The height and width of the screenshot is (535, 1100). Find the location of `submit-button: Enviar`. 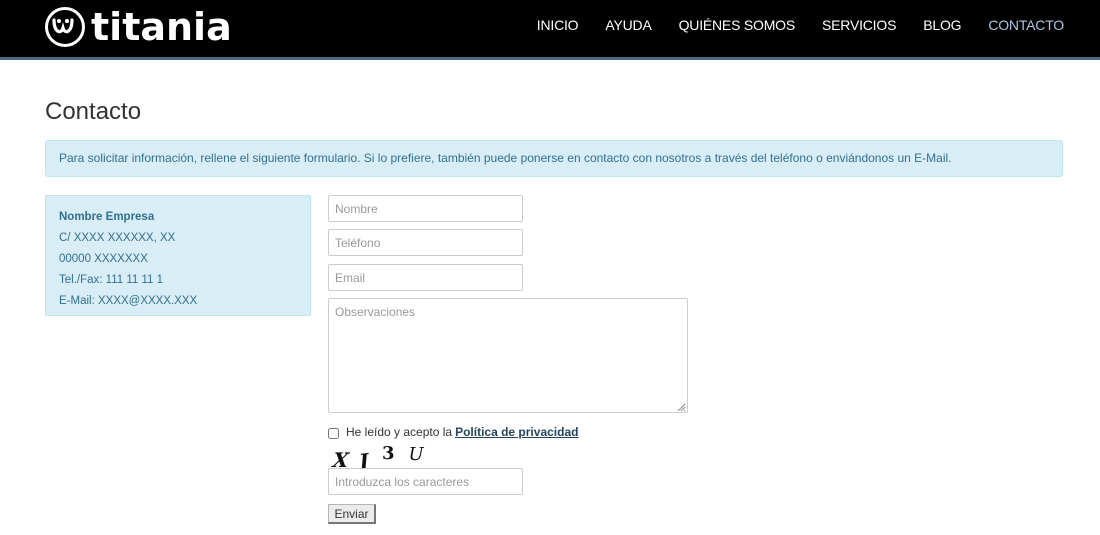

submit-button: Enviar is located at coordinates (352, 514).